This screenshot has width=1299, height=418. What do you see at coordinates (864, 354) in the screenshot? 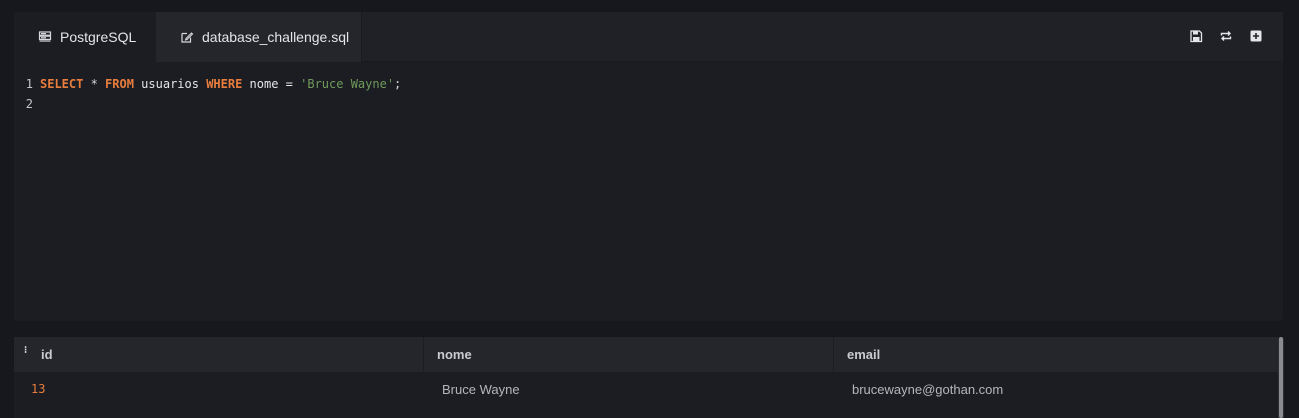
I see `column-header-label: email` at bounding box center [864, 354].